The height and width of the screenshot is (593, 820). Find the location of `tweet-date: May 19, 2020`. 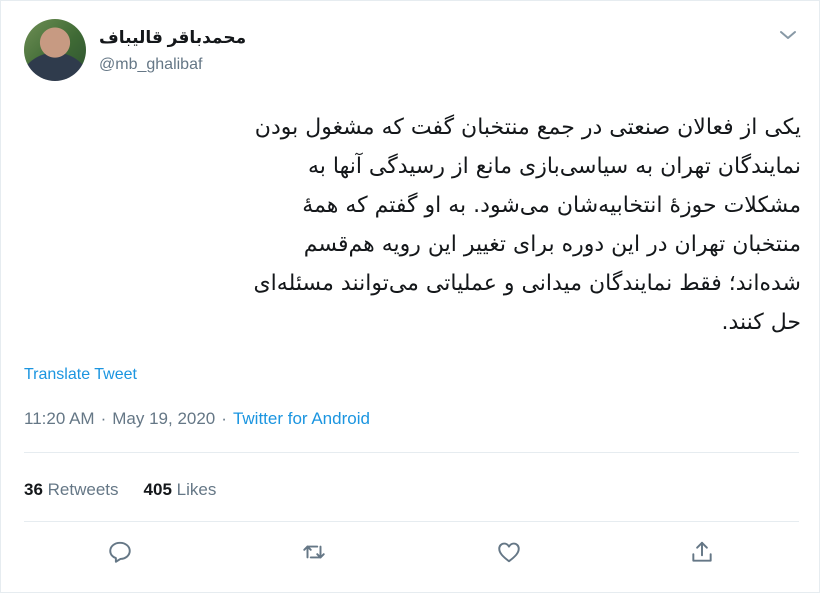

tweet-date: May 19, 2020 is located at coordinates (163, 418).